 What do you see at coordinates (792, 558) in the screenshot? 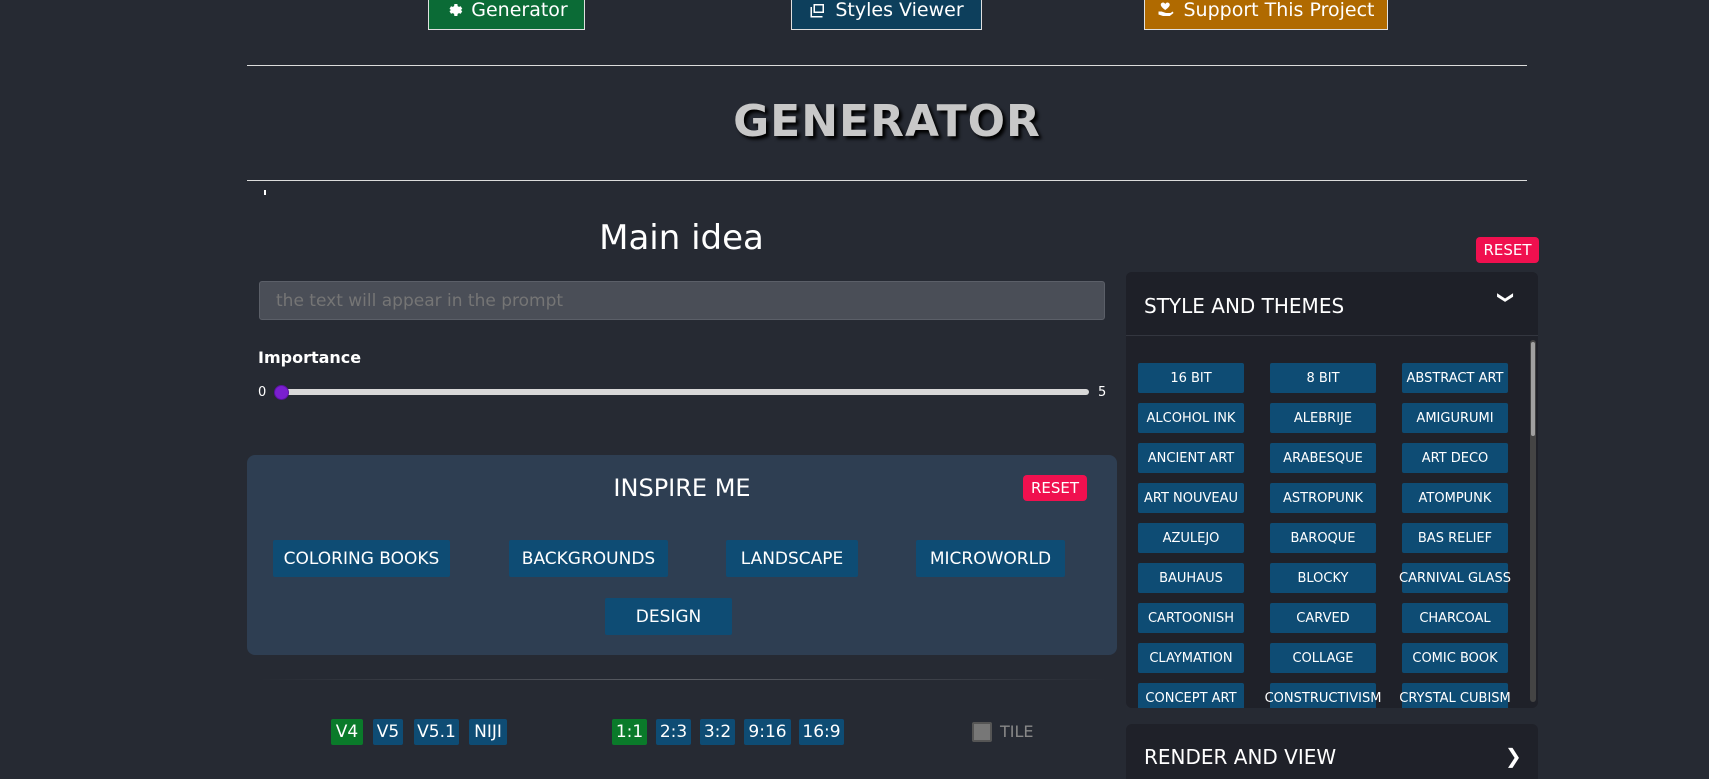
I see `inspire-landscape-button: LANDSCAPE` at bounding box center [792, 558].